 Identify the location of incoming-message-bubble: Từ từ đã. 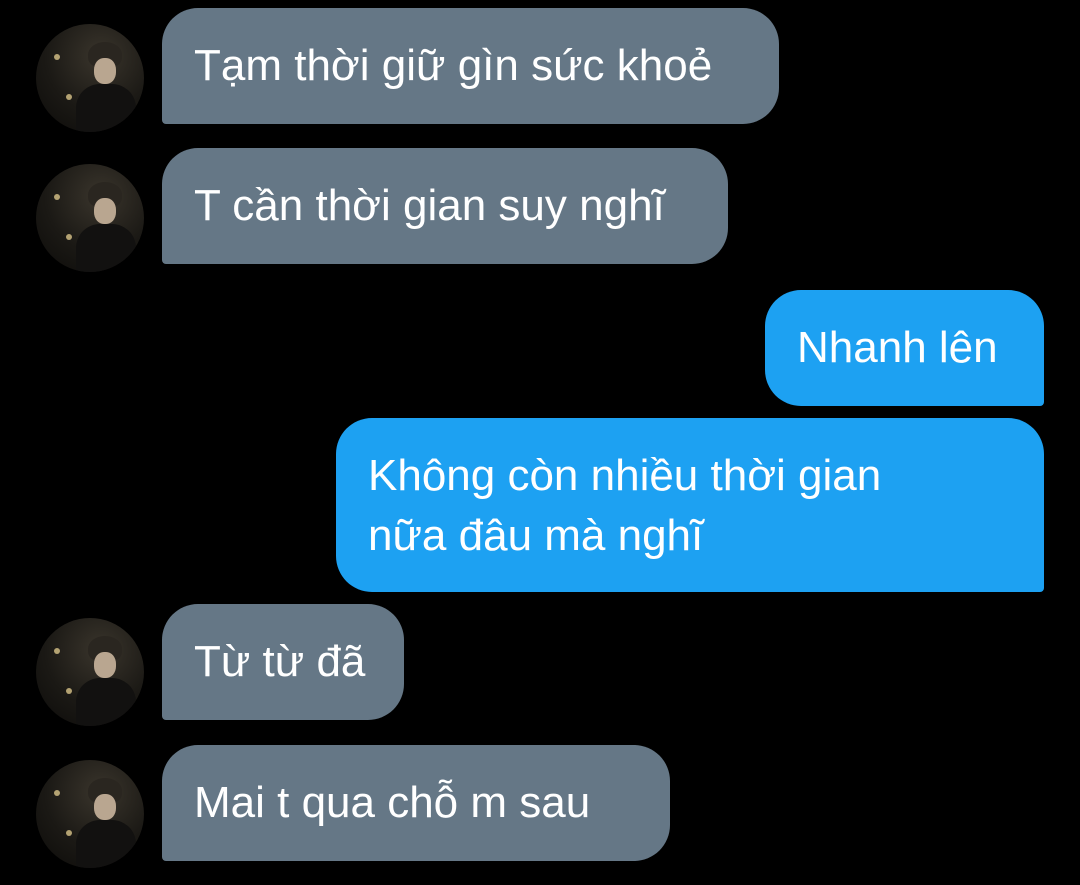
(283, 662).